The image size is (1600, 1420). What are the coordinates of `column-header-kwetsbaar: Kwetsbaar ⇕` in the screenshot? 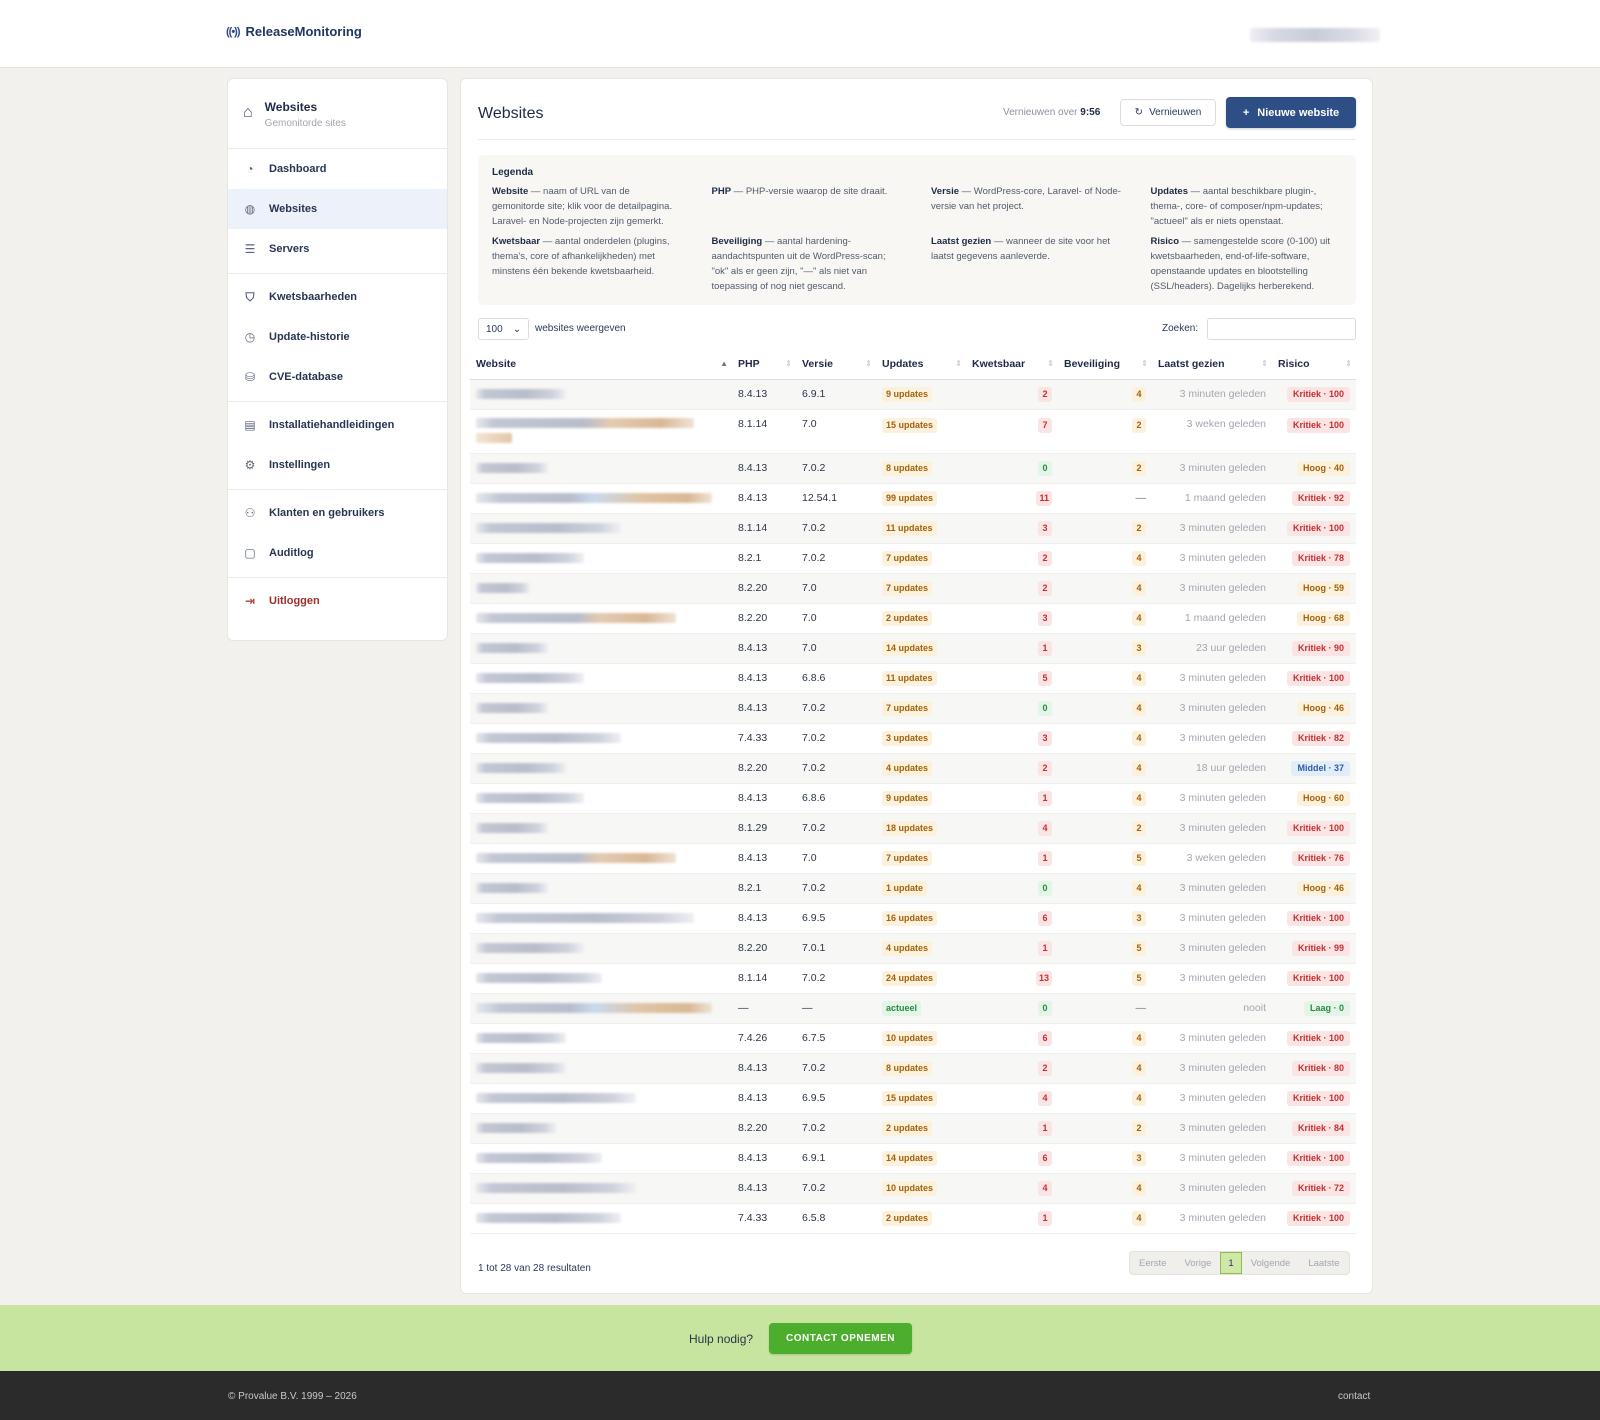 It's located at (1012, 364).